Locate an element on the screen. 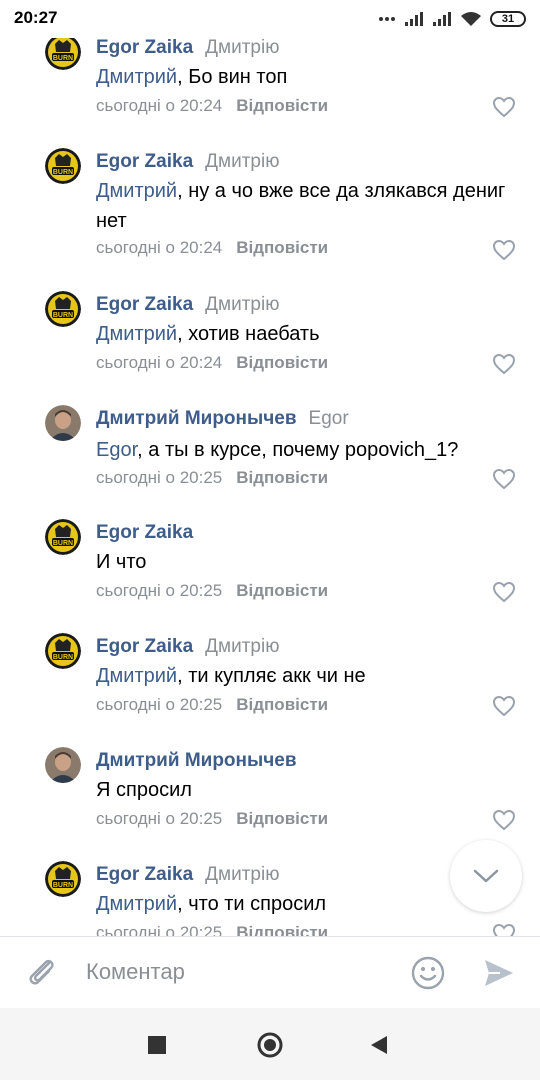 Image resolution: width=540 pixels, height=1080 pixels. status-time: 20:27 is located at coordinates (36, 17).